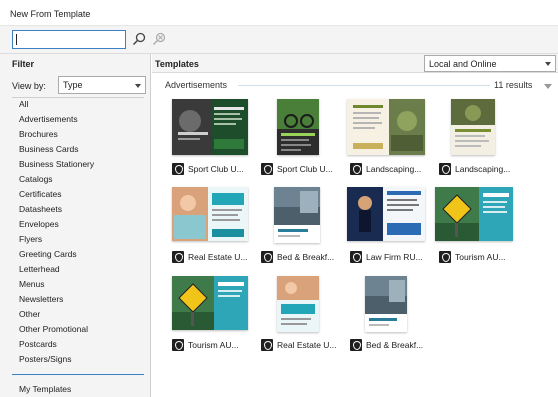  What do you see at coordinates (73, 85) in the screenshot?
I see `view-by-value: Type` at bounding box center [73, 85].